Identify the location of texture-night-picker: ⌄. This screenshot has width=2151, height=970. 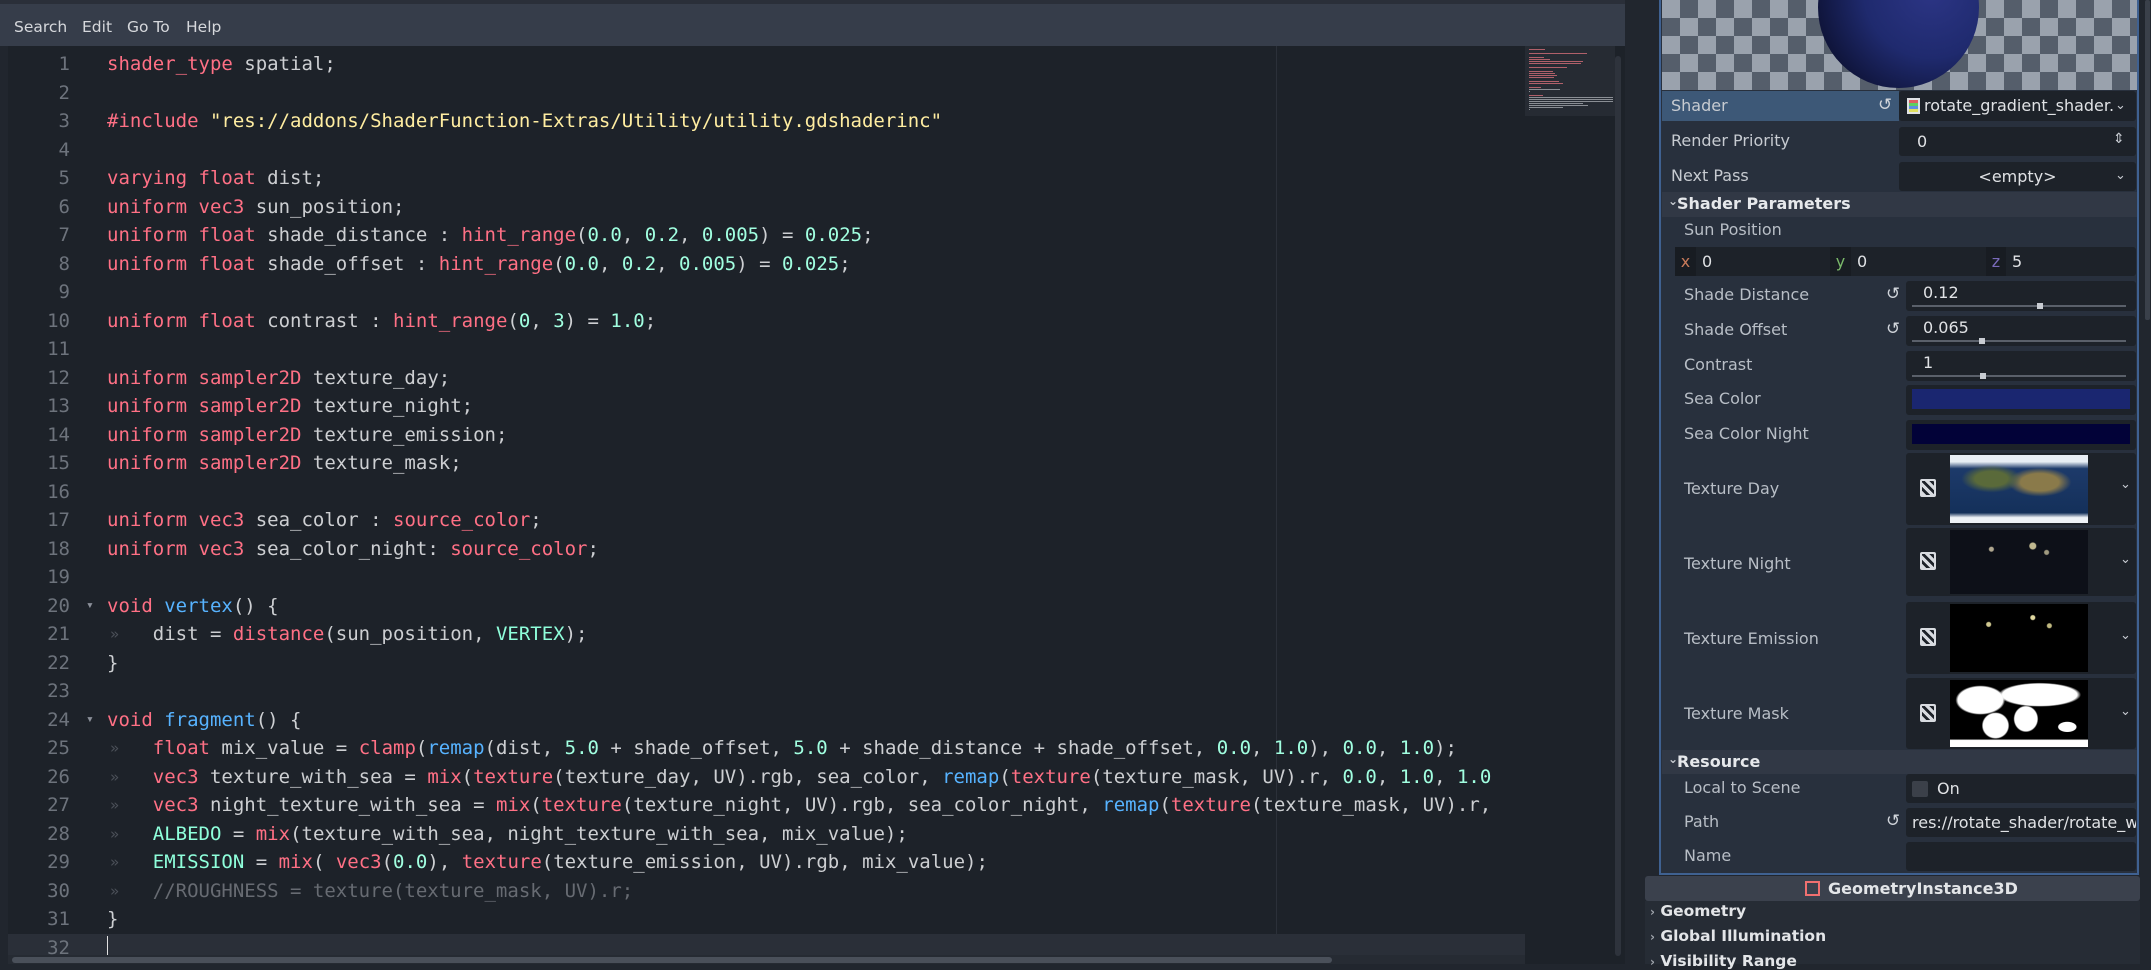
(2021, 562).